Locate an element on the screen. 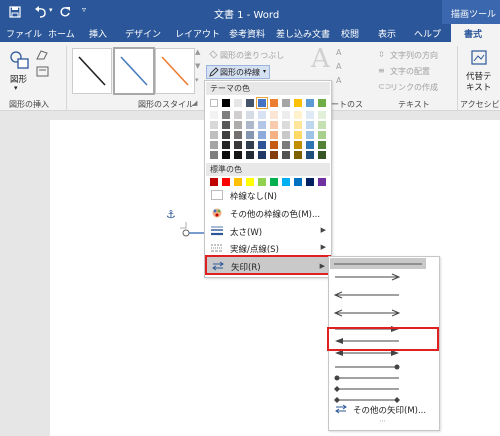 This screenshot has height=436, width=500. arrow-option-both-open is located at coordinates (367, 313).